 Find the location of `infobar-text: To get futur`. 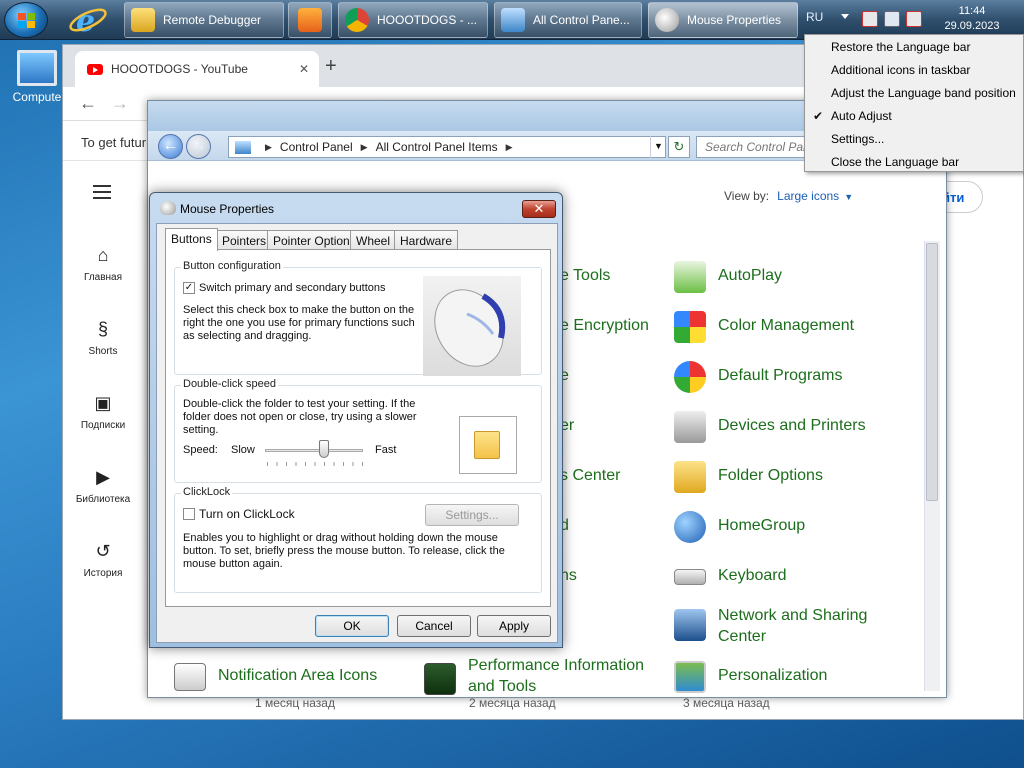

infobar-text: To get futur is located at coordinates (114, 142).